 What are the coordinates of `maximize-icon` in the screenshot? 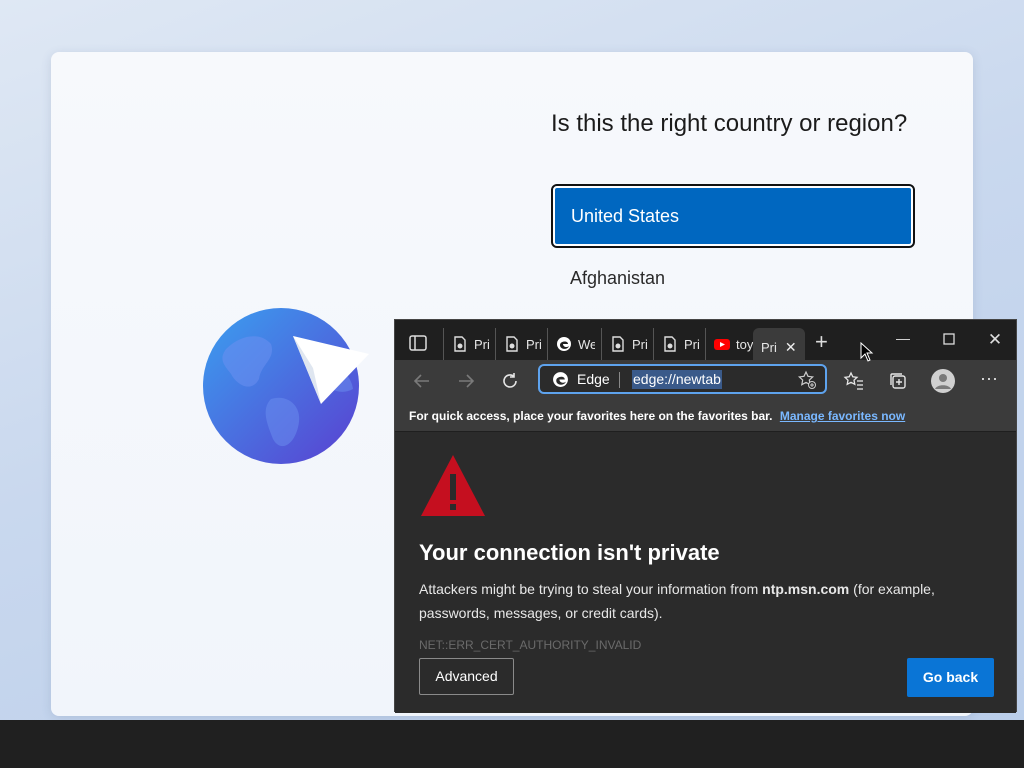 It's located at (949, 340).